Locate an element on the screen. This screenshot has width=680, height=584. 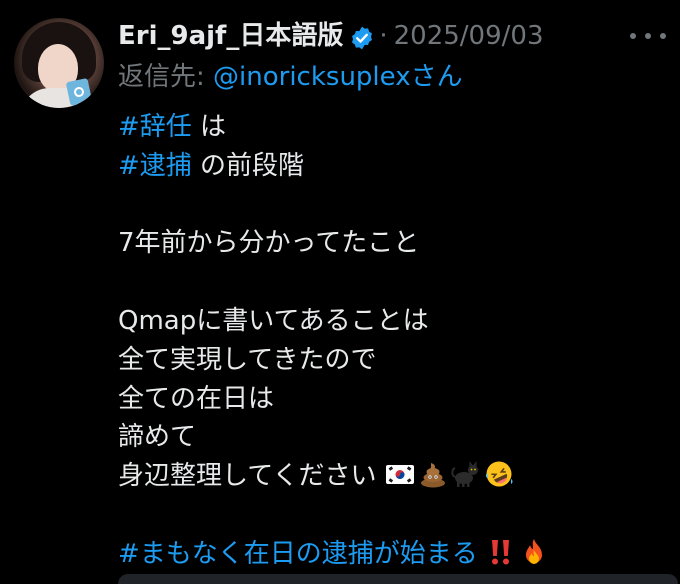
body-line: 身辺整理してください is located at coordinates (393, 476).